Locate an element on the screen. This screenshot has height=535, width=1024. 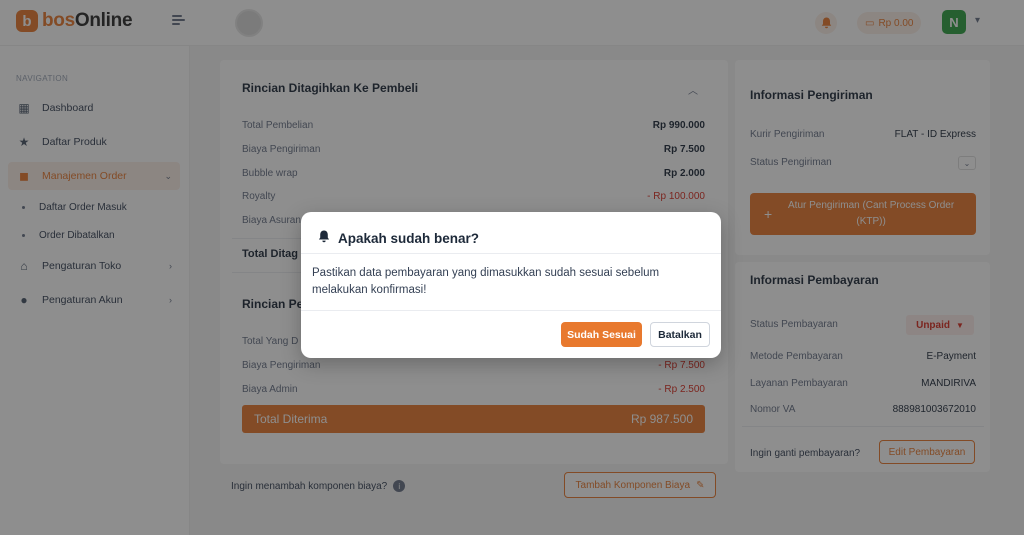
bell-icon is located at coordinates (324, 238).